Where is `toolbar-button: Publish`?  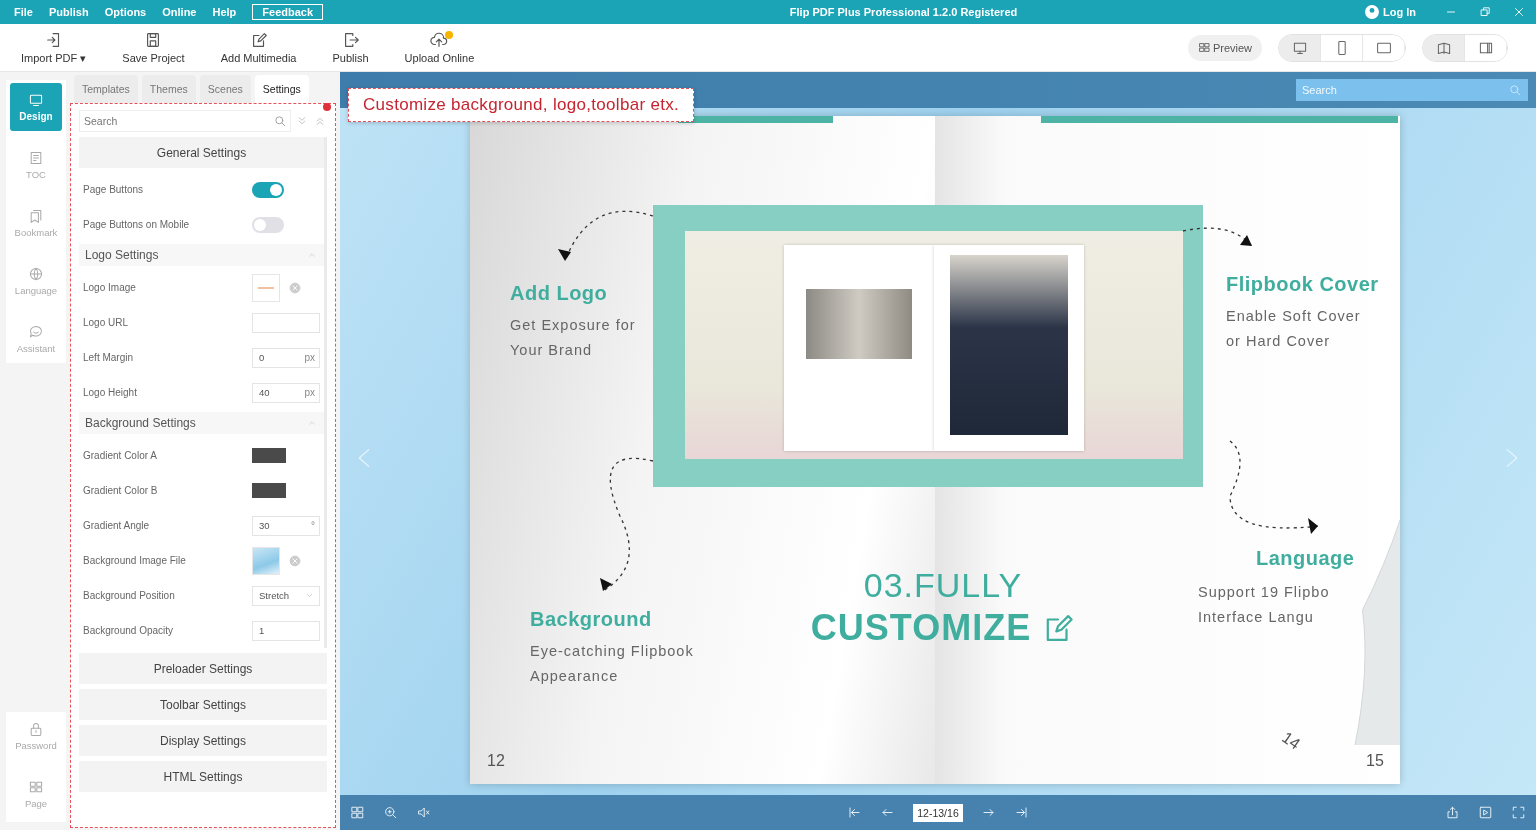
toolbar-button: Publish is located at coordinates (350, 47).